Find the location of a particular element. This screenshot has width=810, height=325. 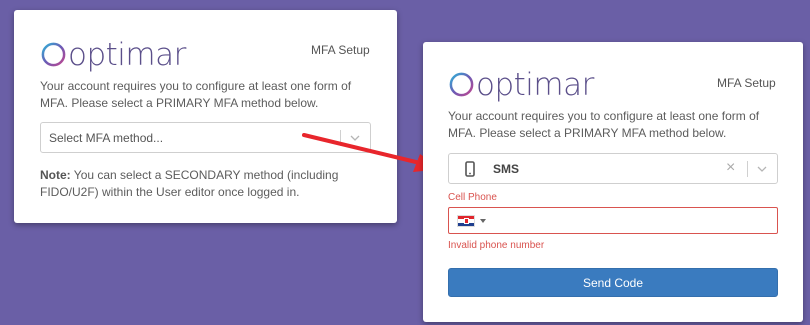

phone-number-input is located at coordinates (628, 220).